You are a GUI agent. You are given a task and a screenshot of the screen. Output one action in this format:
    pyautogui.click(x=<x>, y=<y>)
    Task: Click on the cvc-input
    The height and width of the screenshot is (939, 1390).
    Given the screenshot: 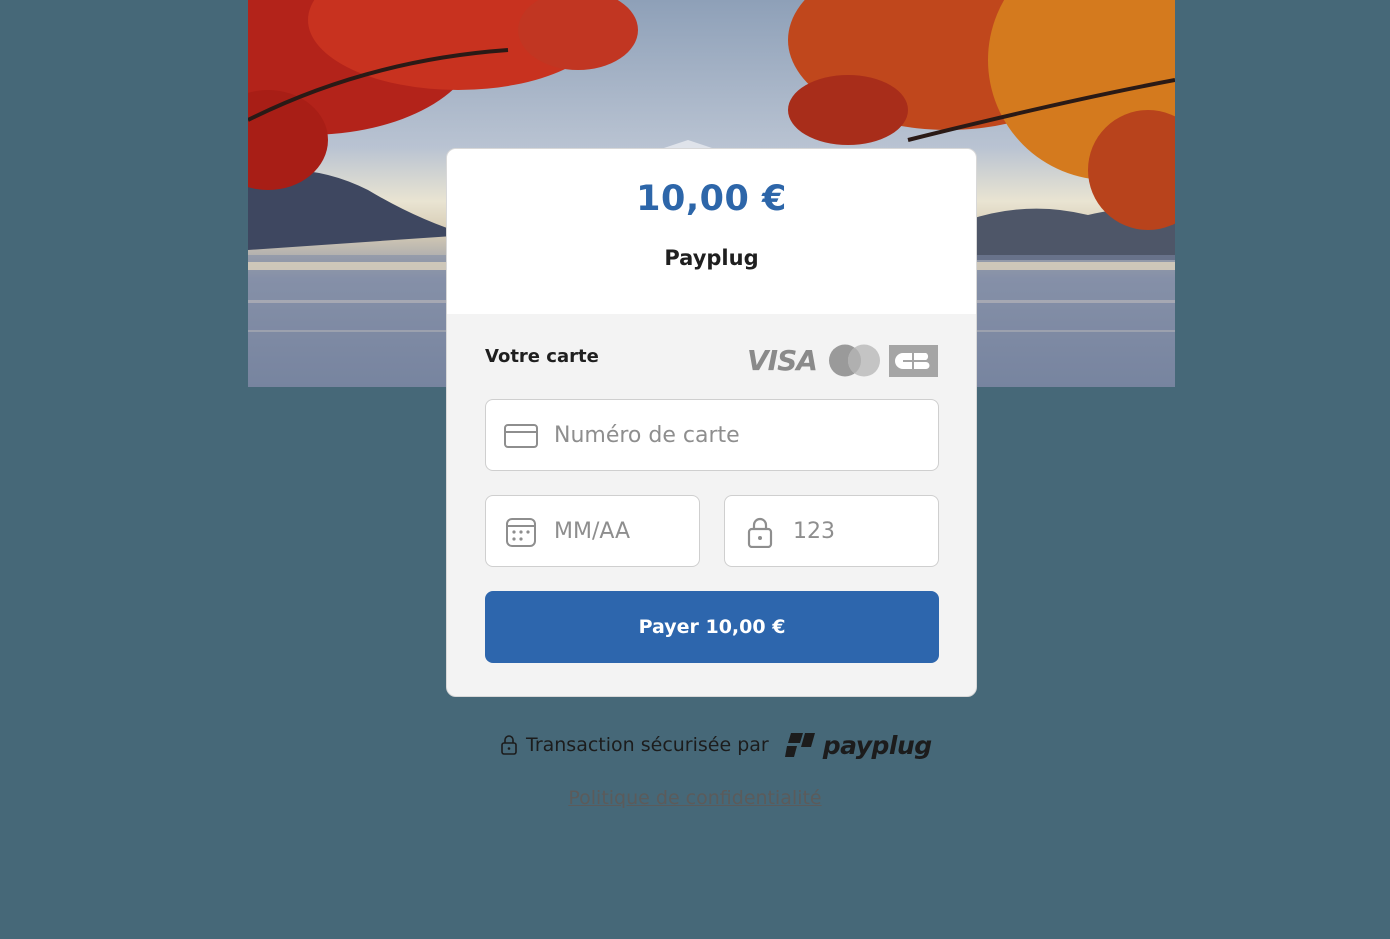 What is the action you would take?
    pyautogui.click(x=863, y=531)
    